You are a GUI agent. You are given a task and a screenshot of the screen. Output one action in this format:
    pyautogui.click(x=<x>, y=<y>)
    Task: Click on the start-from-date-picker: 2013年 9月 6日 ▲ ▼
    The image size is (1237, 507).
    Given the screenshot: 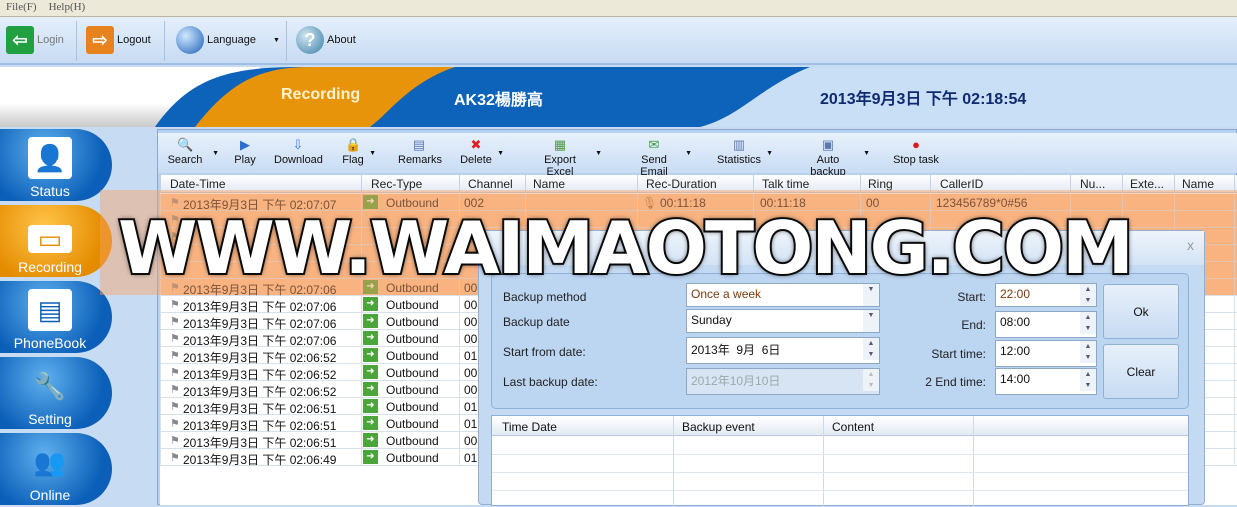 What is the action you would take?
    pyautogui.click(x=783, y=350)
    